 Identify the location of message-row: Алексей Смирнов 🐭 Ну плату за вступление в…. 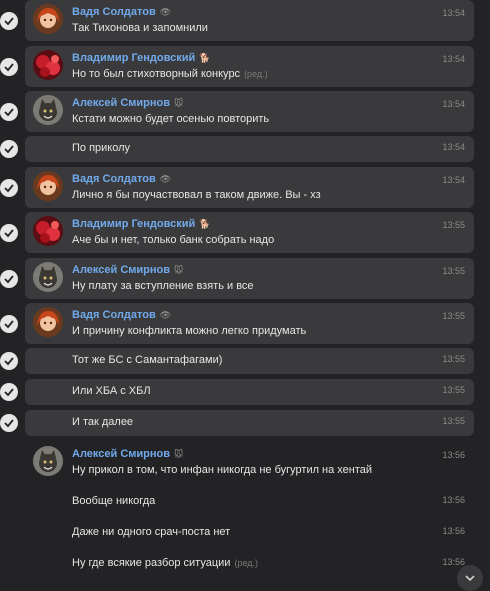
(245, 278).